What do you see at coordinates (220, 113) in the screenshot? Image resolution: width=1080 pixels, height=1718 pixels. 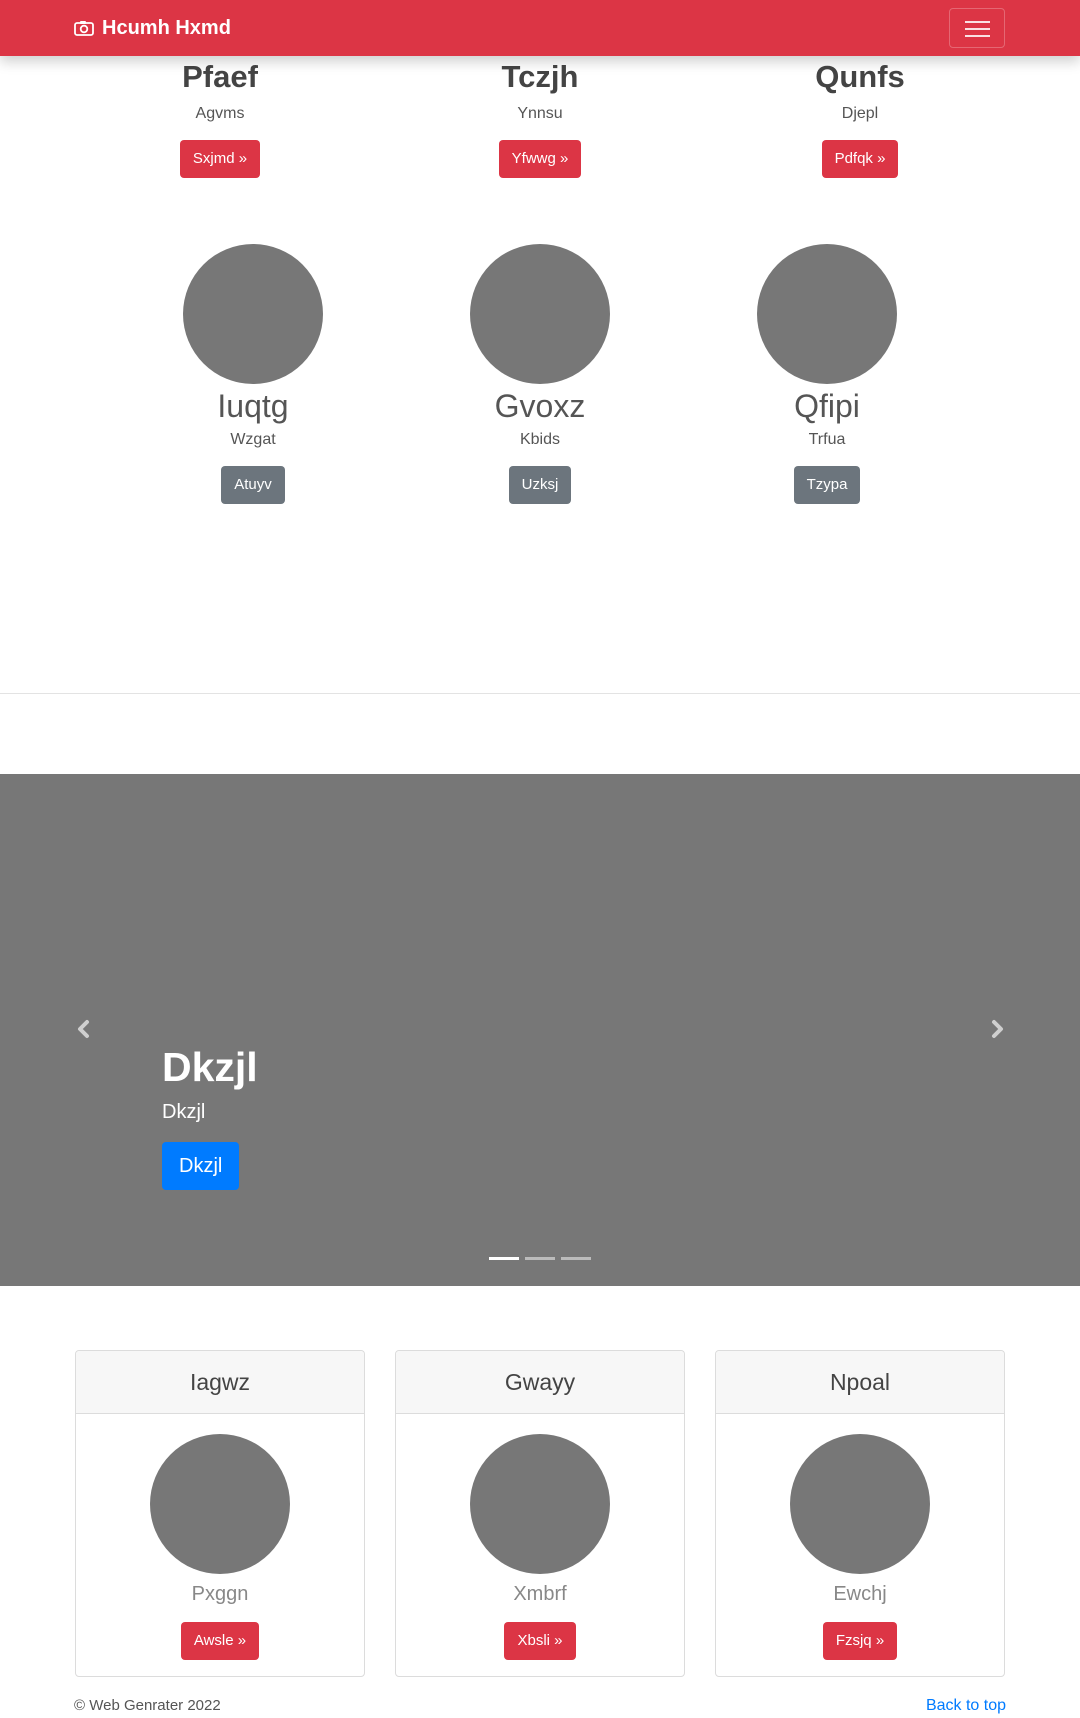 I see `column-text: Agvms` at bounding box center [220, 113].